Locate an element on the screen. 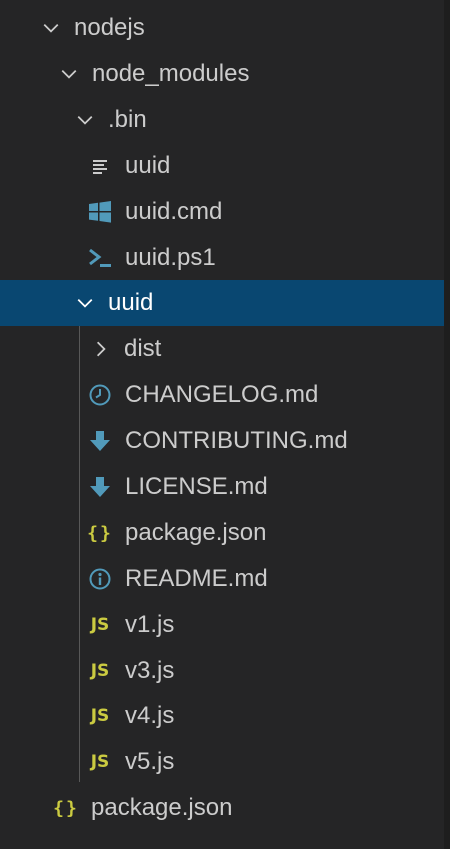 This screenshot has width=450, height=849. tree-folder-node-modules: node_modules is located at coordinates (222, 74).